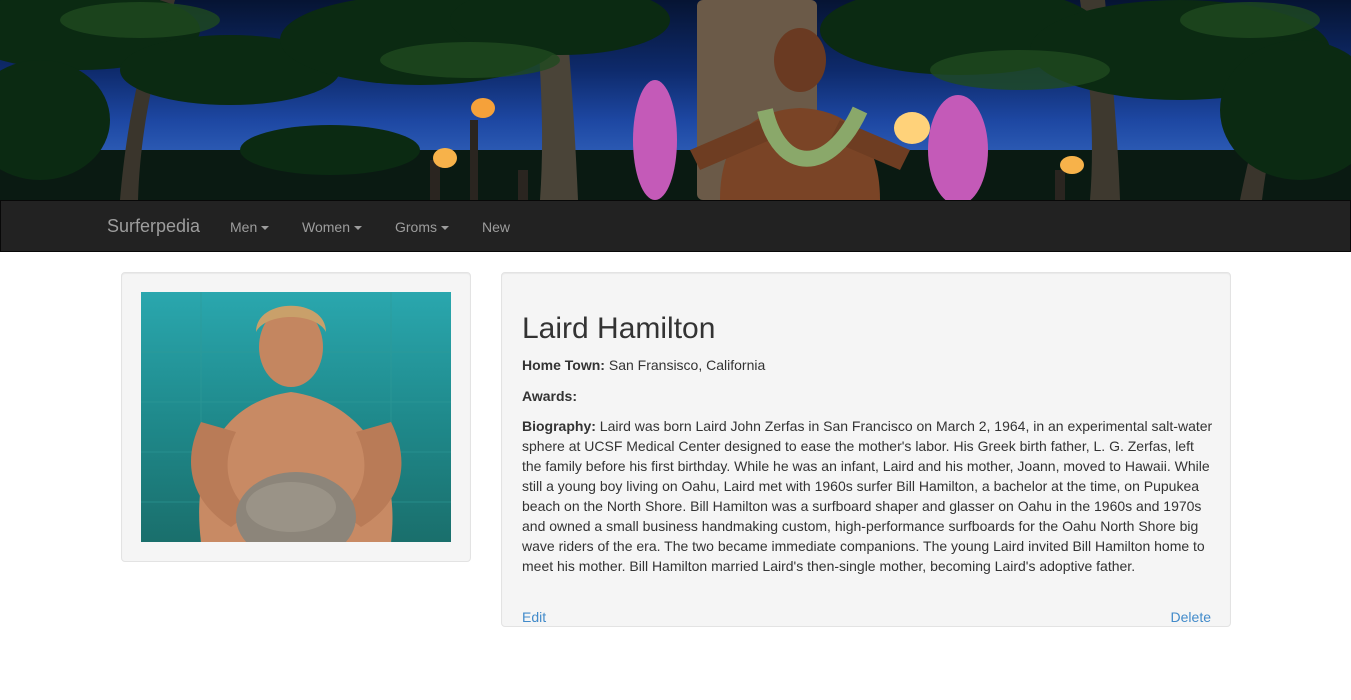 Image resolution: width=1351 pixels, height=700 pixels. I want to click on nav-women-label: Women, so click(326, 227).